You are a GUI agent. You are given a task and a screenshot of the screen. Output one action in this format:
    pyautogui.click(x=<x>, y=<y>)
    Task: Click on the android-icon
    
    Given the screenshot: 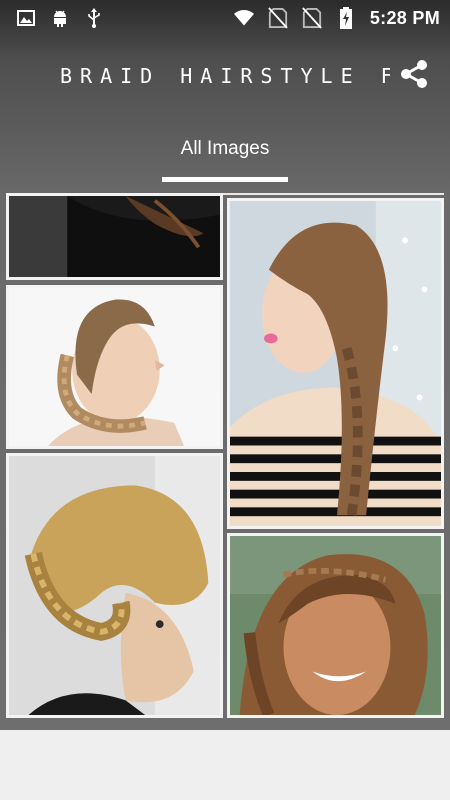 What is the action you would take?
    pyautogui.click(x=60, y=18)
    